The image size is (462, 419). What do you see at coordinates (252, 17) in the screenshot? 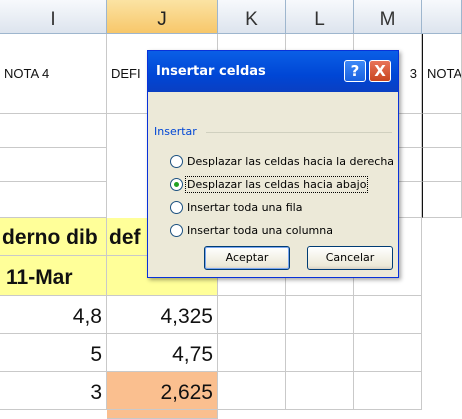
I see `column-header-k: K` at bounding box center [252, 17].